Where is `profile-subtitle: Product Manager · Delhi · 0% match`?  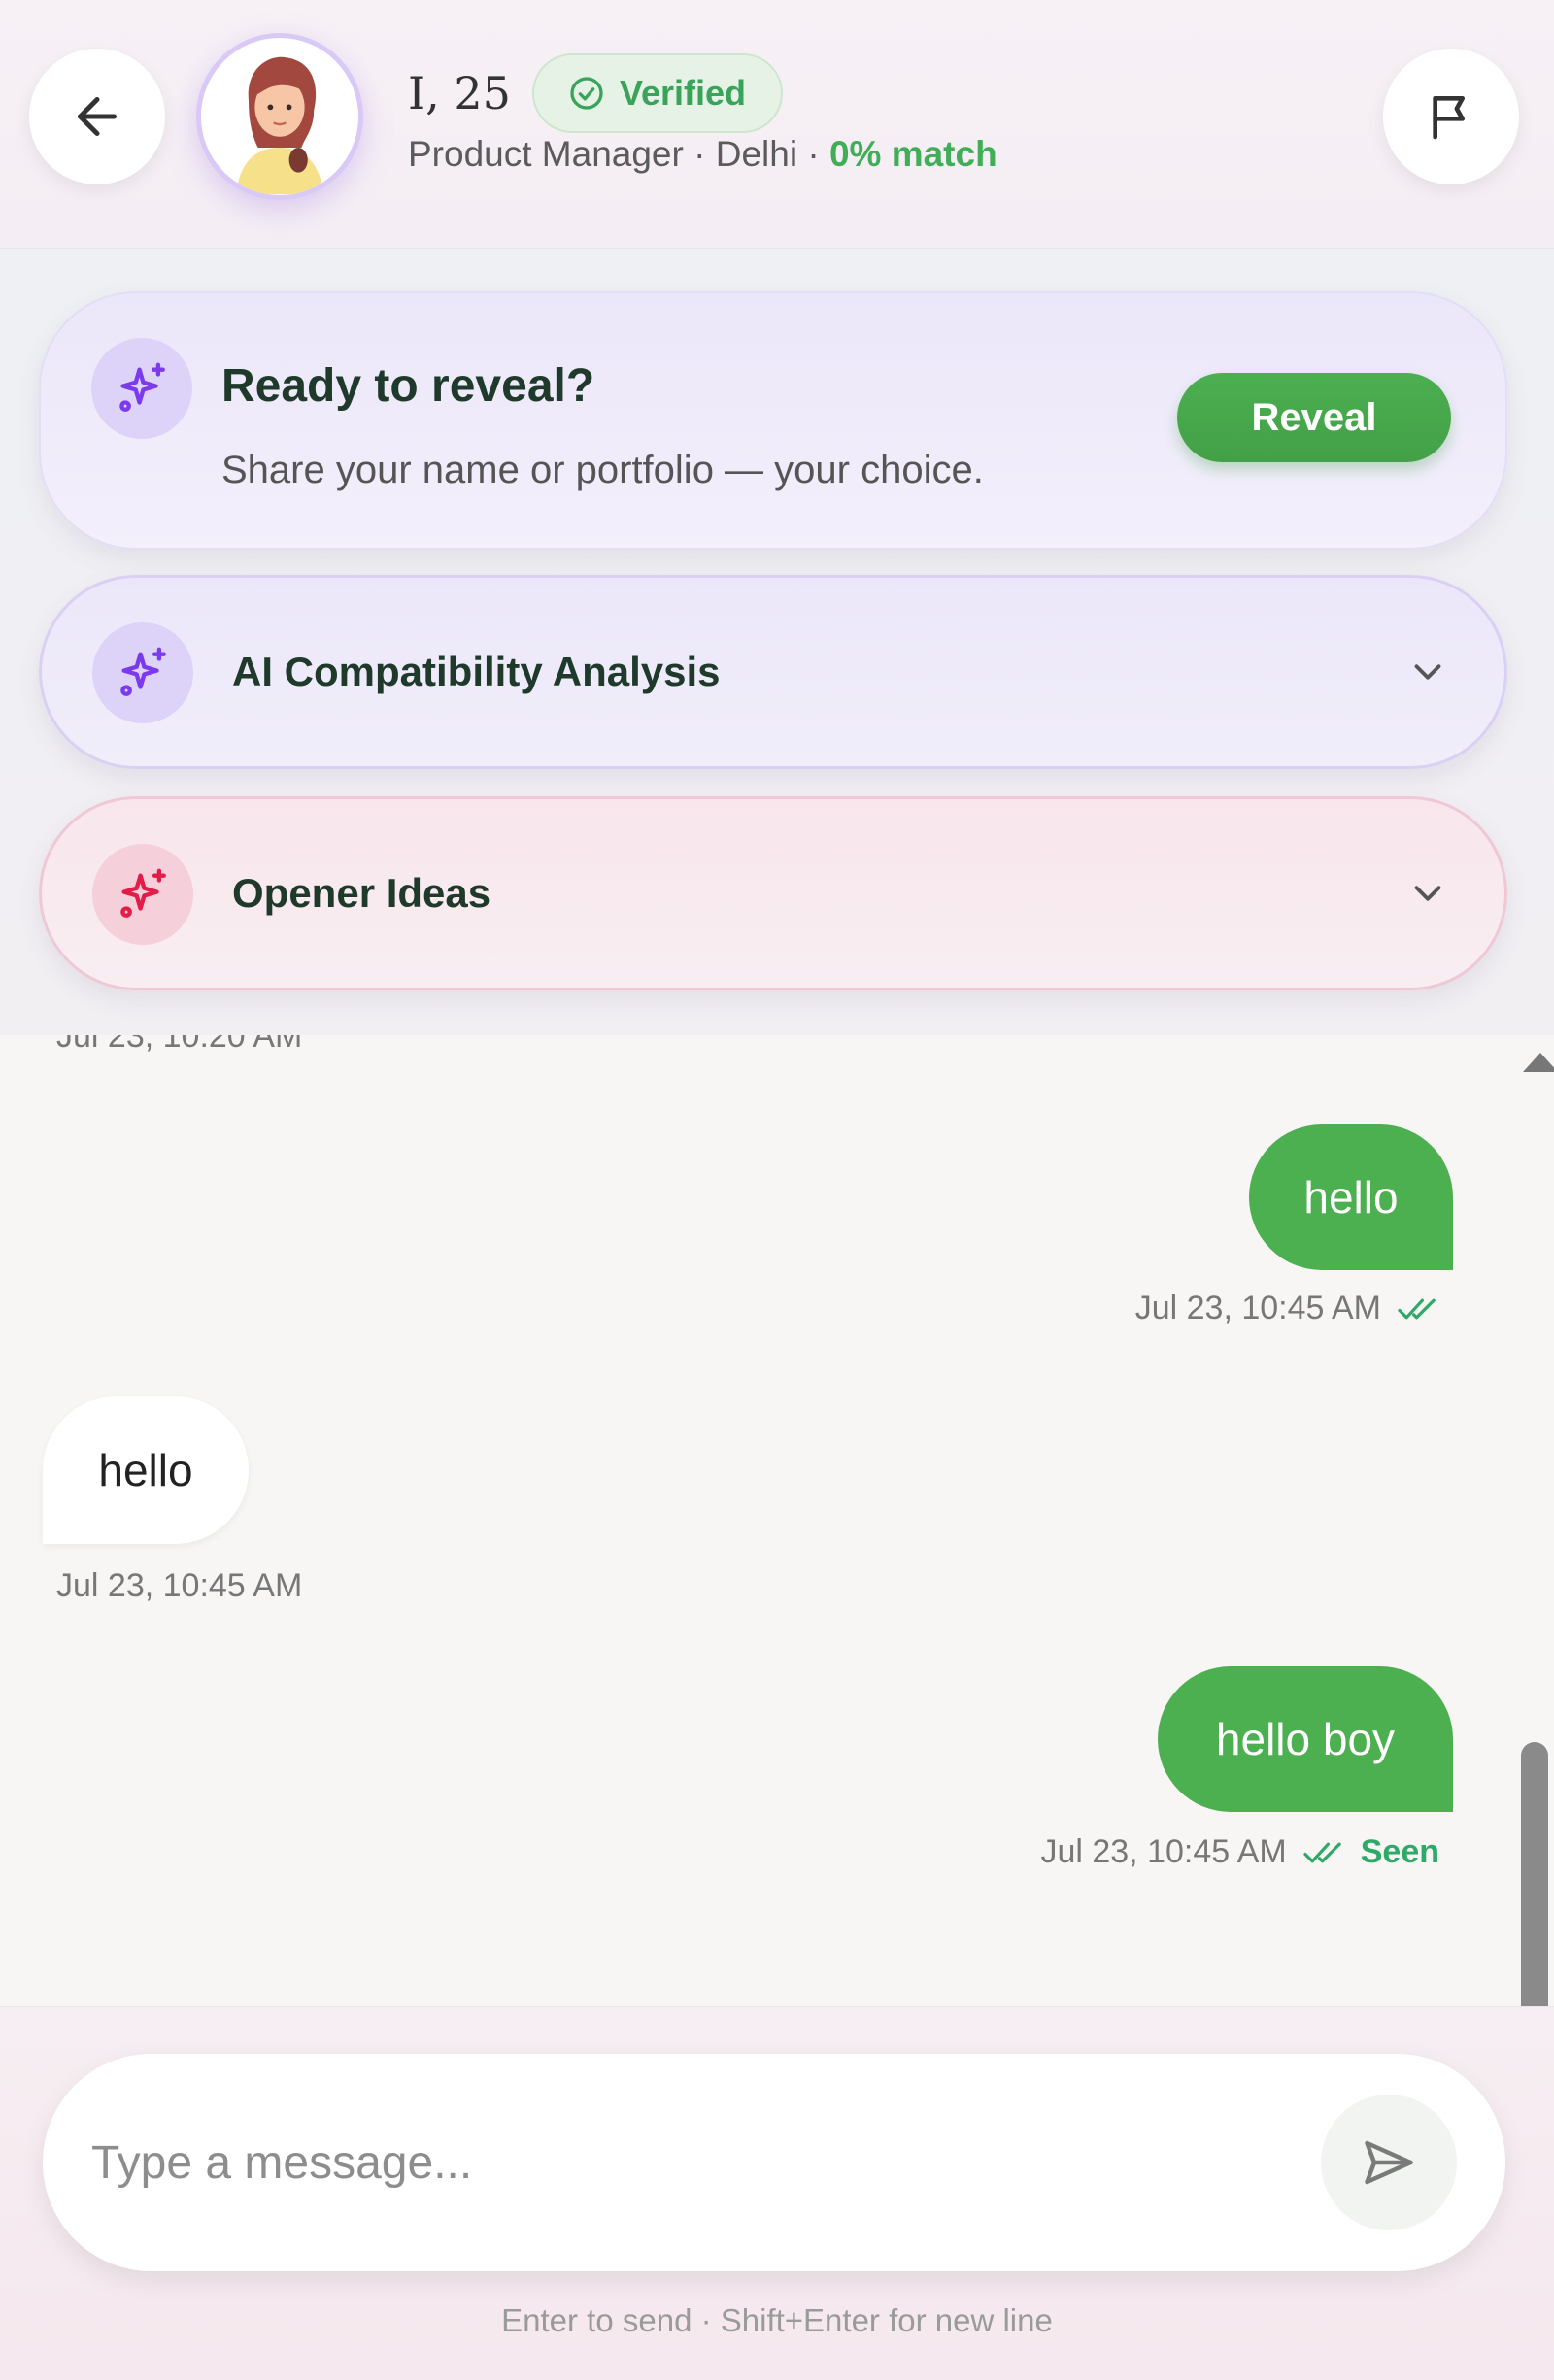 profile-subtitle: Product Manager · Delhi · 0% match is located at coordinates (702, 154).